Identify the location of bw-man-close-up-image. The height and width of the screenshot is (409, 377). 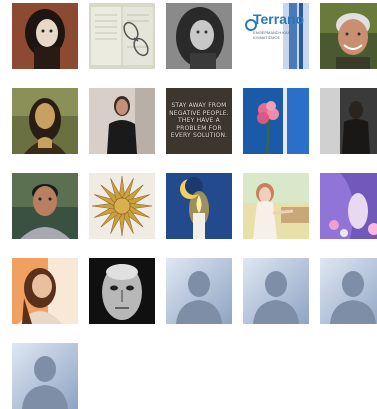
(122, 291).